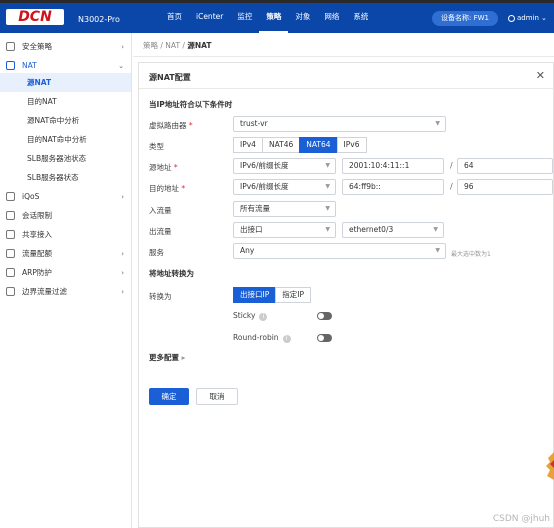 Image resolution: width=554 pixels, height=528 pixels. I want to click on dialog-title: 源NAT配置, so click(170, 77).